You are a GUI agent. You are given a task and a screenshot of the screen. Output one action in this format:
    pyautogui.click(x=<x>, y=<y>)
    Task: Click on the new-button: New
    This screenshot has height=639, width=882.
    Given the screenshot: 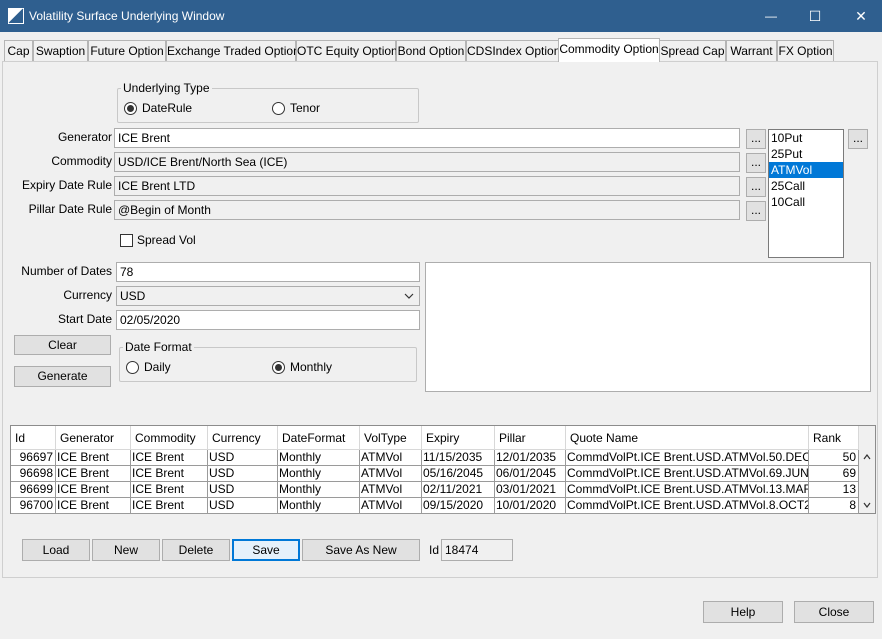 What is the action you would take?
    pyautogui.click(x=126, y=550)
    